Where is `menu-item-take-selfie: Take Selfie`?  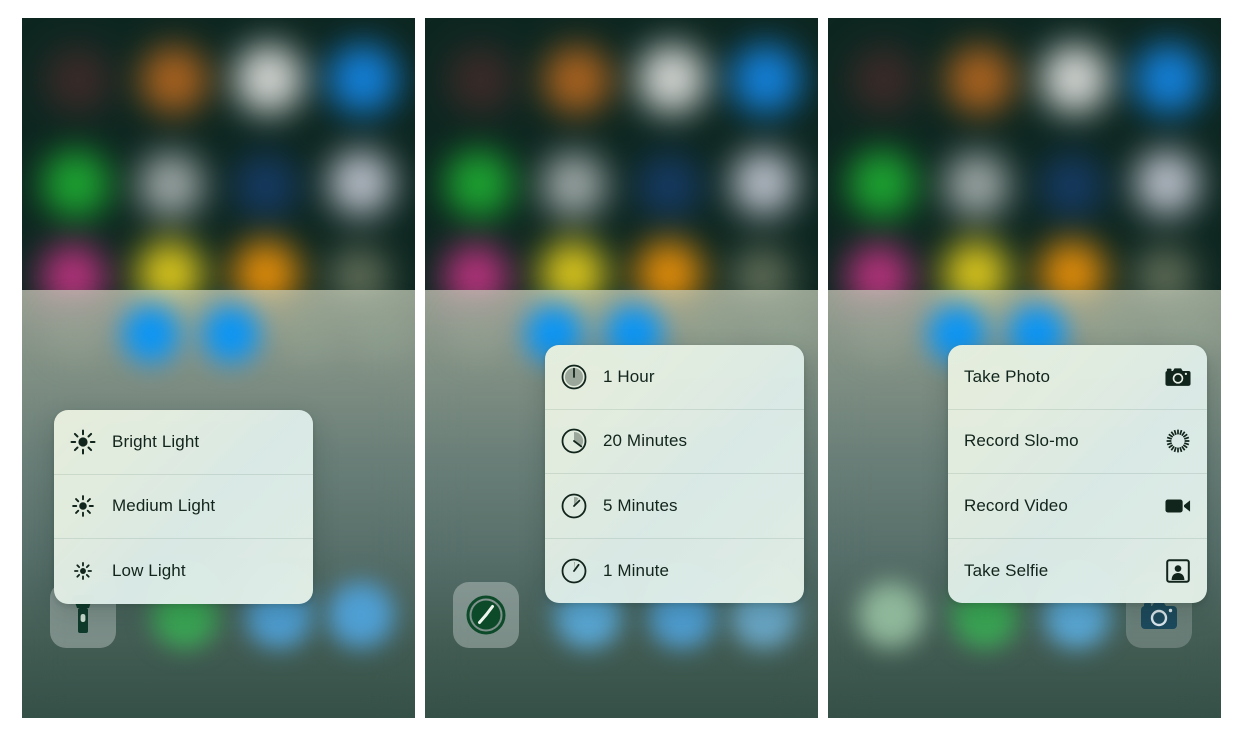
menu-item-take-selfie: Take Selfie is located at coordinates (1077, 571).